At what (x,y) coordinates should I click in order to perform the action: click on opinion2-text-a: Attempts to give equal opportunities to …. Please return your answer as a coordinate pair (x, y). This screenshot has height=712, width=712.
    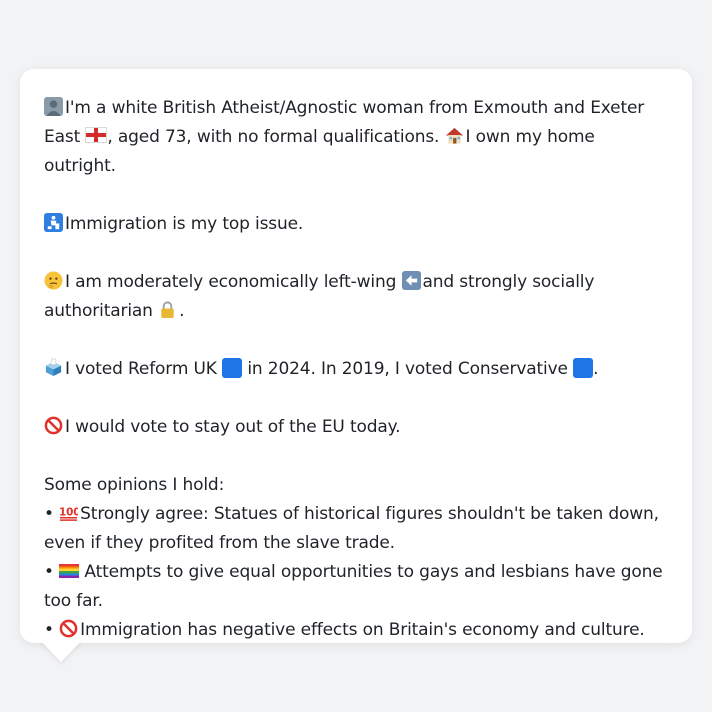
    Looking at the image, I should click on (373, 572).